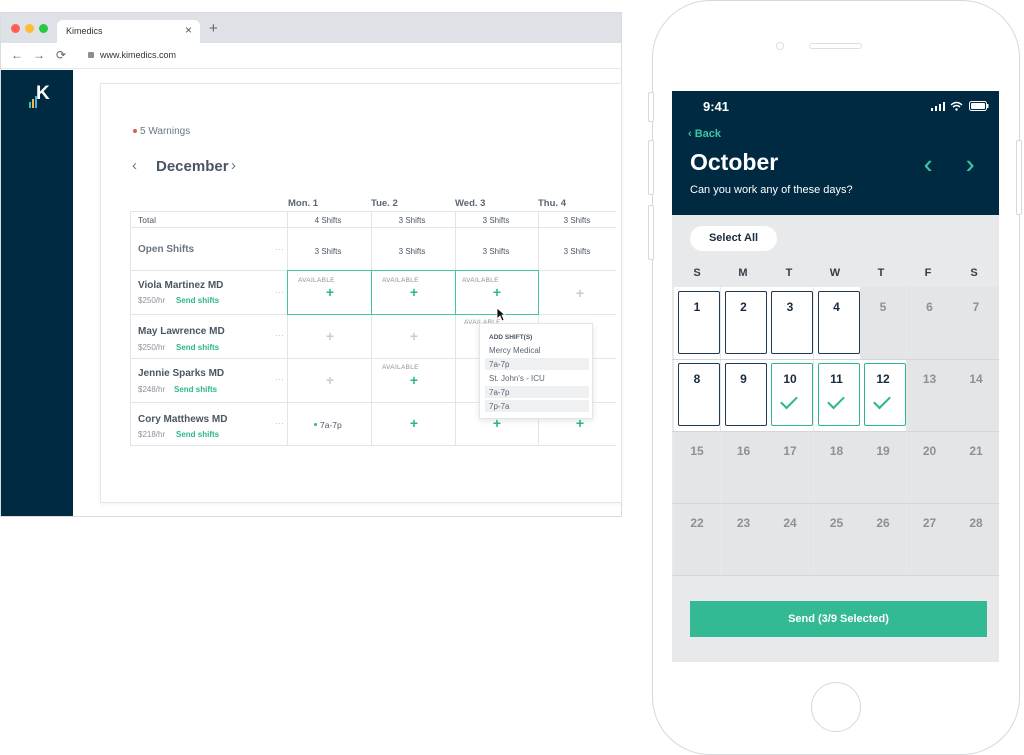 Image resolution: width=1024 pixels, height=755 pixels. What do you see at coordinates (780, 46) in the screenshot?
I see `camera-icon` at bounding box center [780, 46].